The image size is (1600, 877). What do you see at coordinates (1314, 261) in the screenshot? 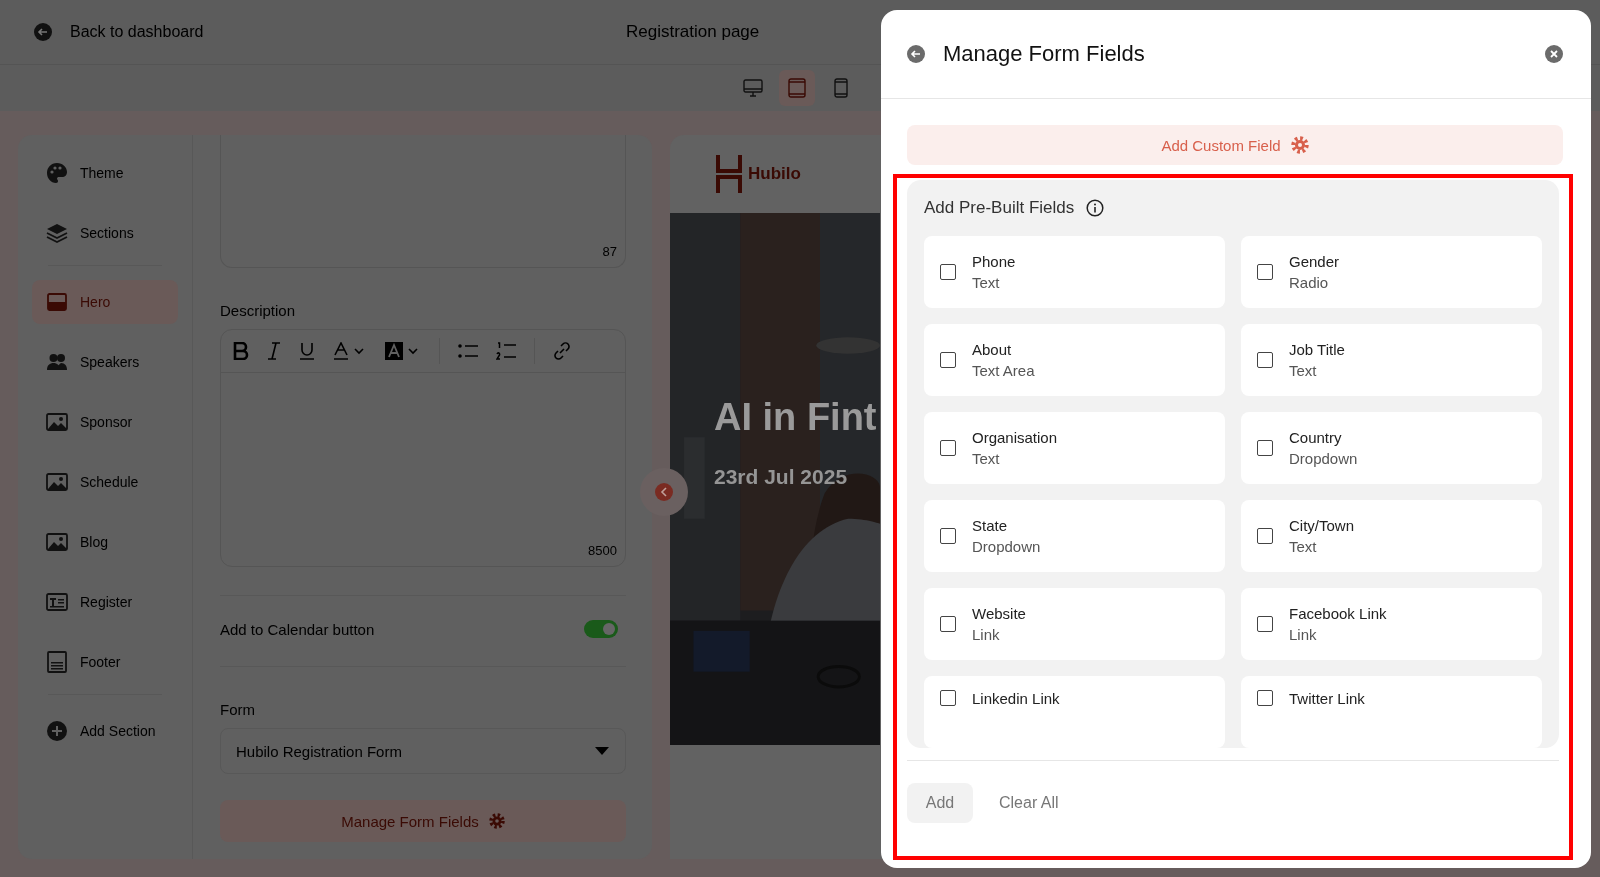
I see `field-name: Gender` at bounding box center [1314, 261].